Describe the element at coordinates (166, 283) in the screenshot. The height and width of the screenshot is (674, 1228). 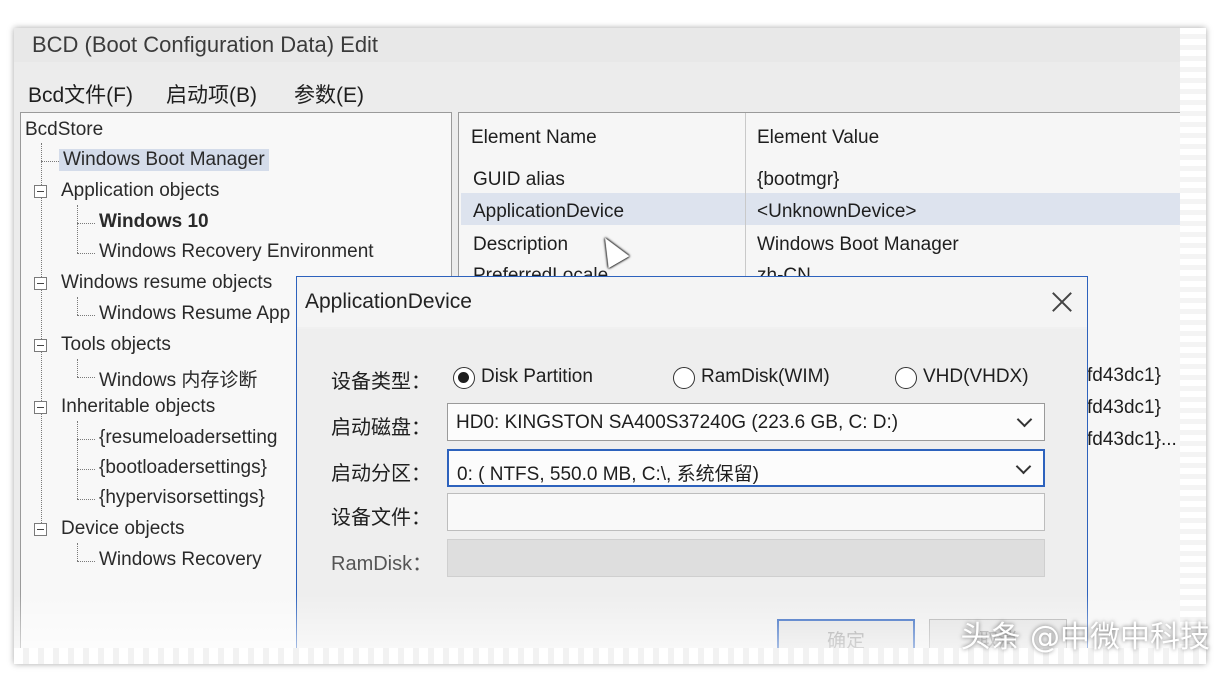
I see `tree-item-windows-resume-objects: Windows resume objects` at that location.